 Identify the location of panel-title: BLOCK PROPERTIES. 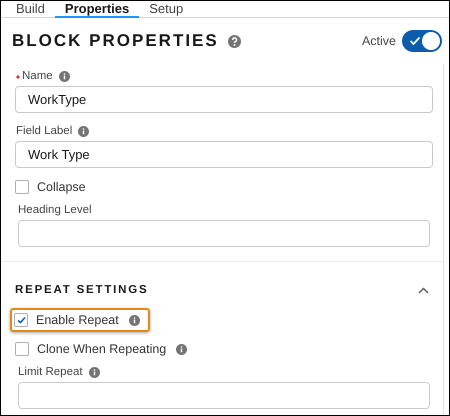
(115, 41).